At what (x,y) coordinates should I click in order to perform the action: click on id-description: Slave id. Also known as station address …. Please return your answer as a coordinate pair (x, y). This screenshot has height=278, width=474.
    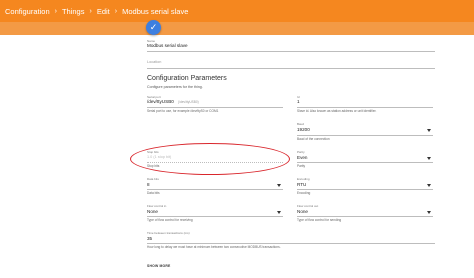
    Looking at the image, I should click on (337, 111).